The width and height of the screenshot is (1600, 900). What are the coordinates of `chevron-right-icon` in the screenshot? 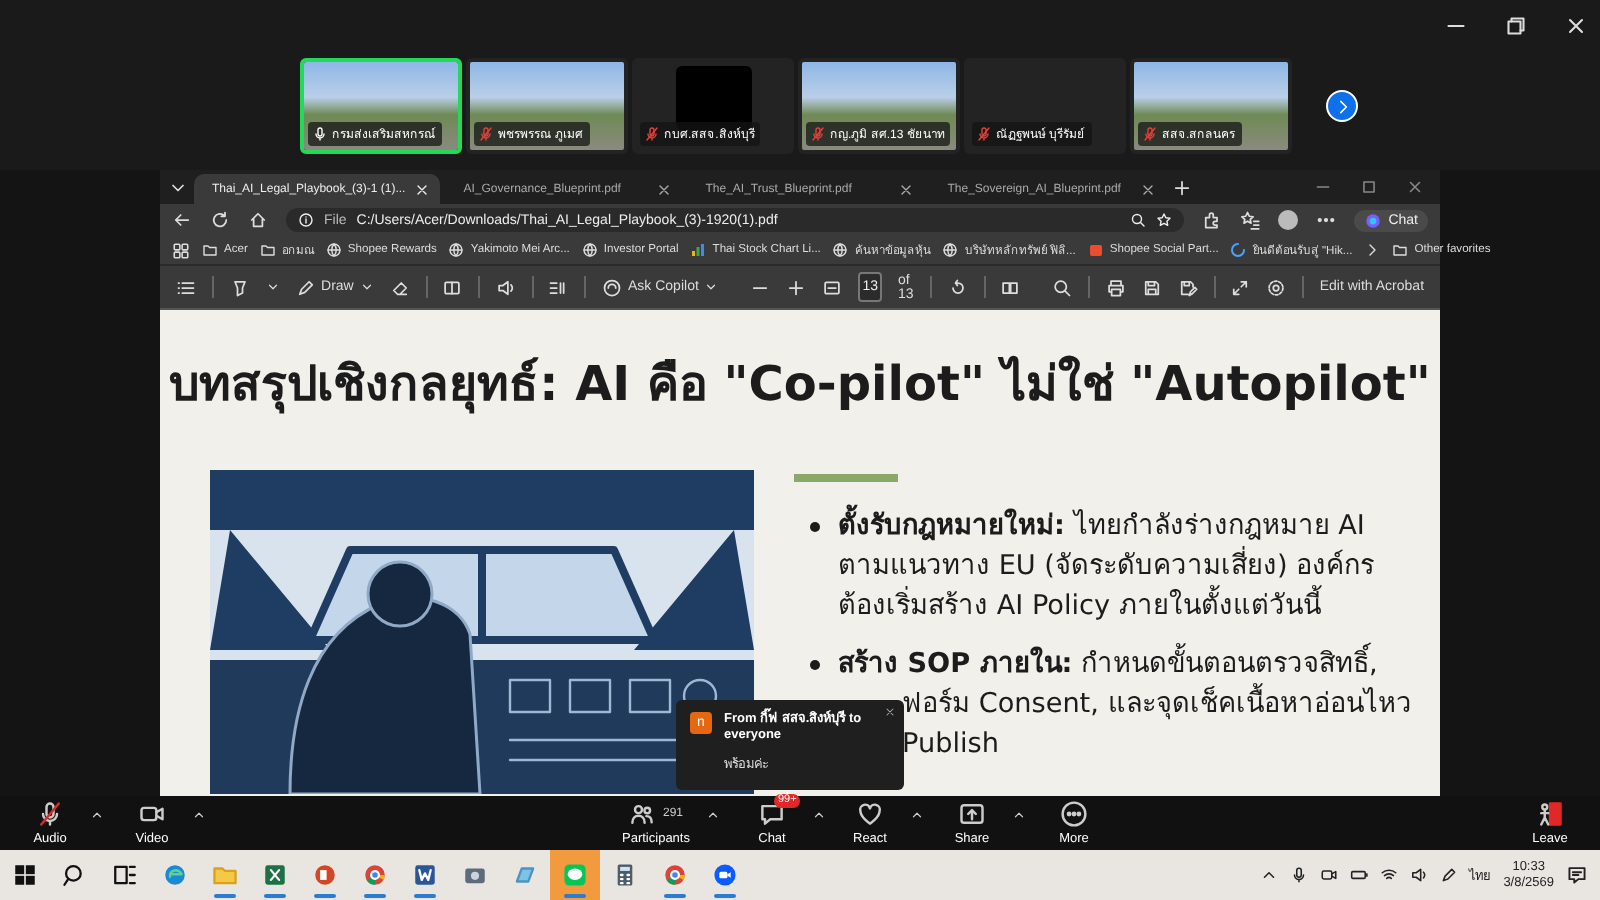 It's located at (1372, 250).